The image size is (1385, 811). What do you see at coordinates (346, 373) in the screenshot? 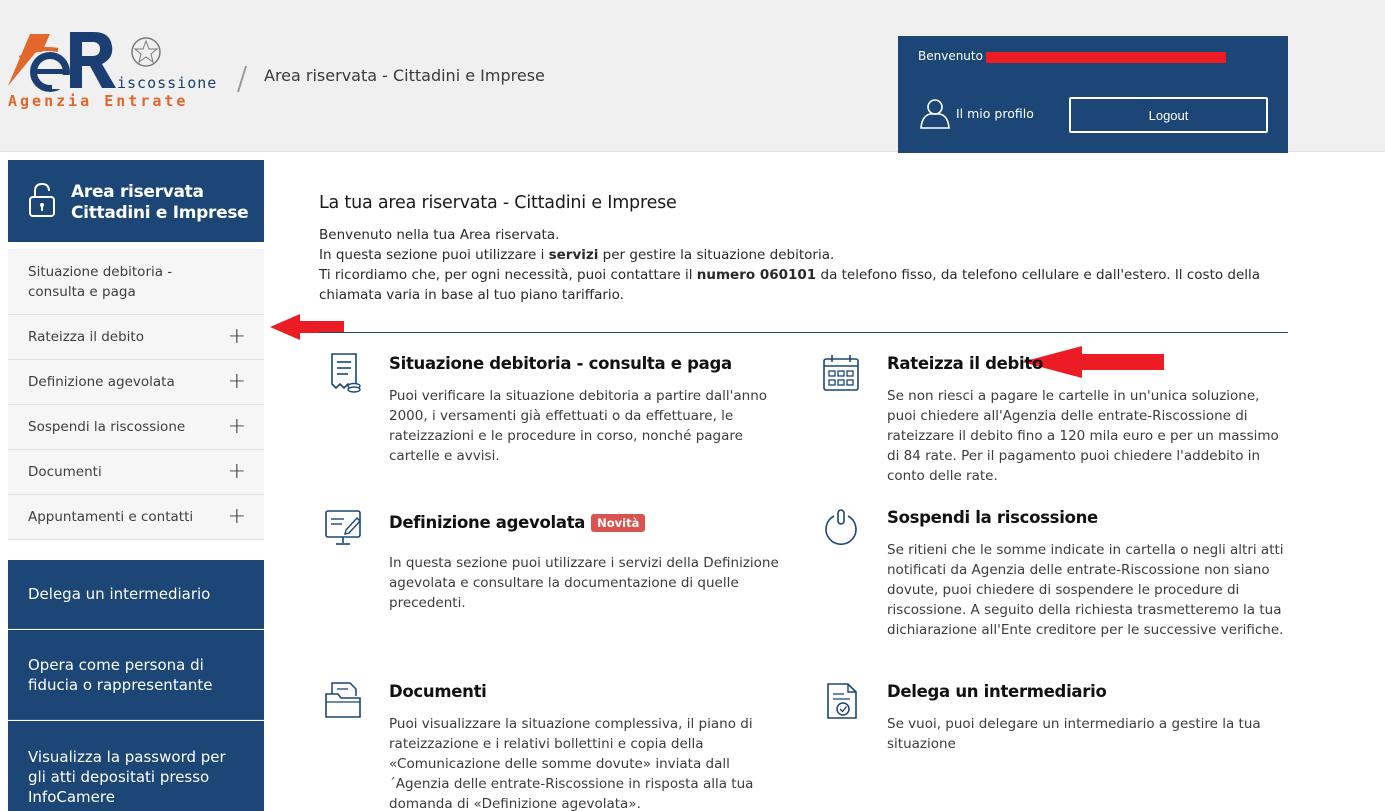
I see `receipt-icon` at bounding box center [346, 373].